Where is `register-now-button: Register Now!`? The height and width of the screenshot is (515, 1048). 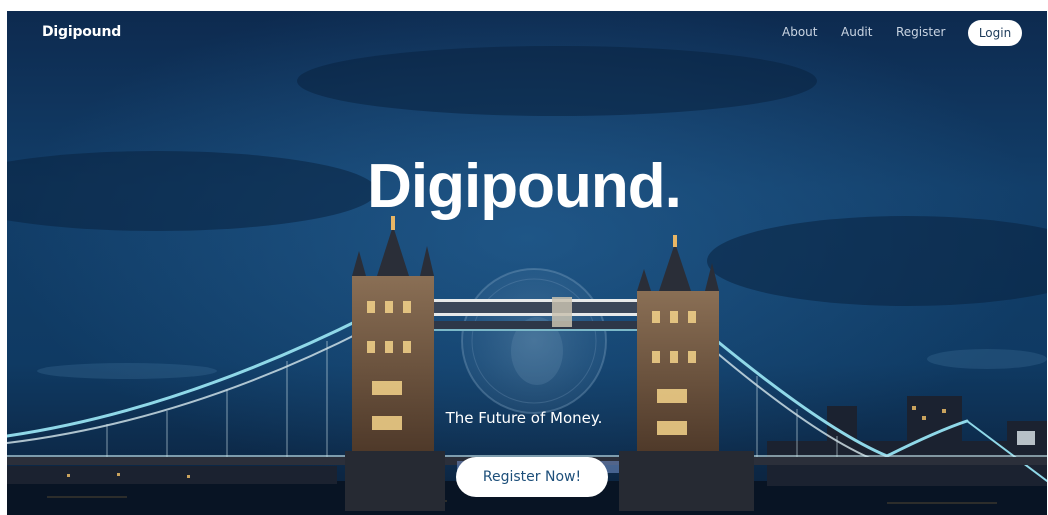
register-now-button: Register Now! is located at coordinates (532, 477).